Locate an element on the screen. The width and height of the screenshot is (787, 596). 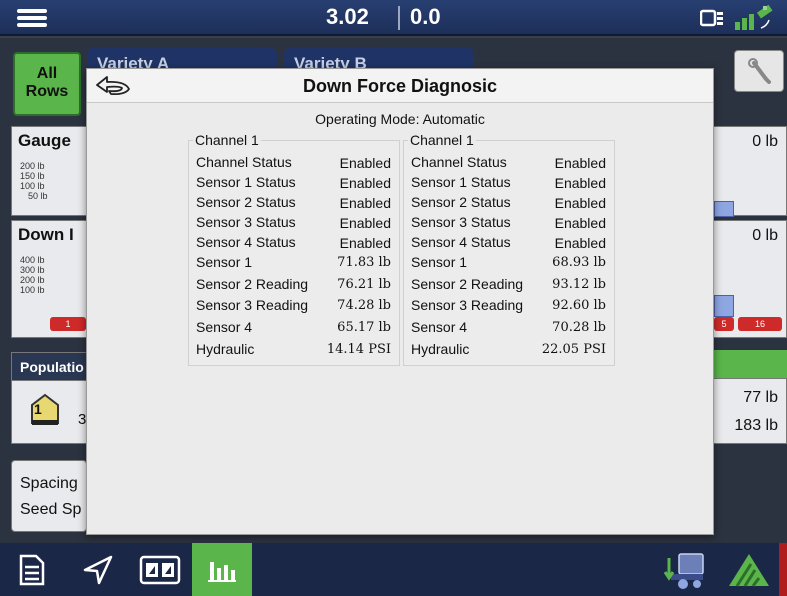
diagnostic-row: Hydraulic 14.14 PSI is located at coordinates (293, 351).